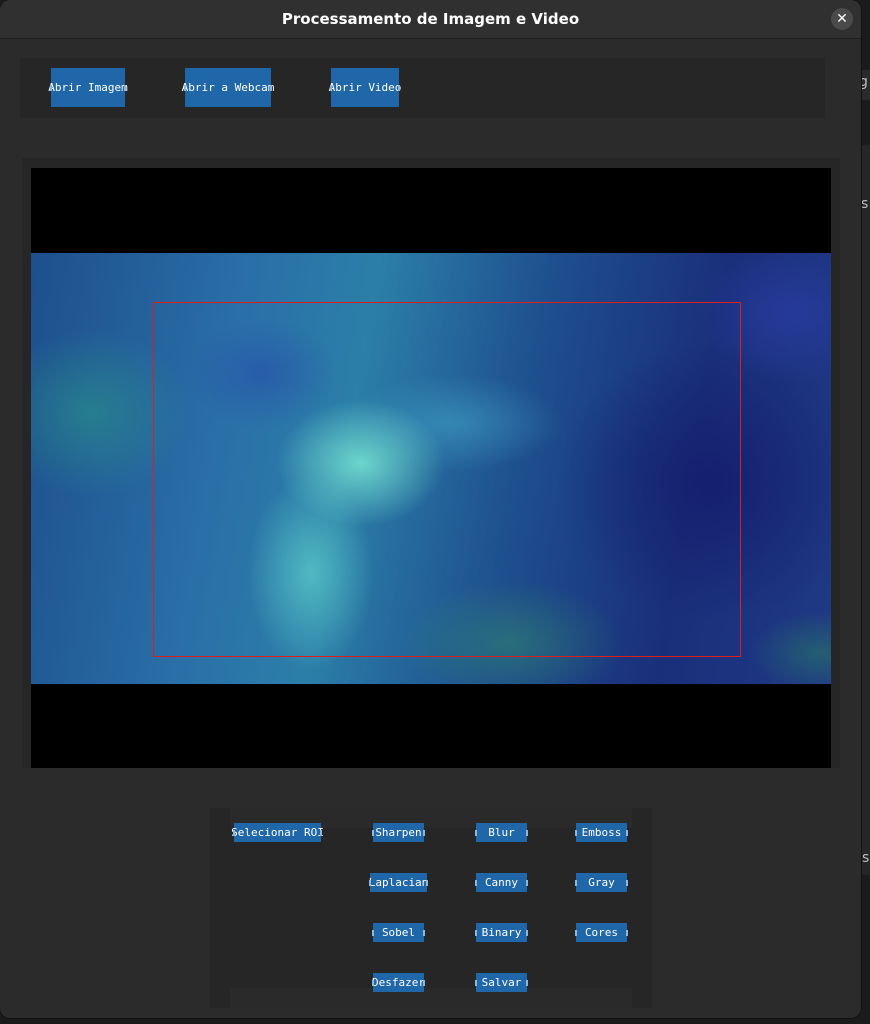 The height and width of the screenshot is (1024, 870). I want to click on binary-button: Binary, so click(501, 932).